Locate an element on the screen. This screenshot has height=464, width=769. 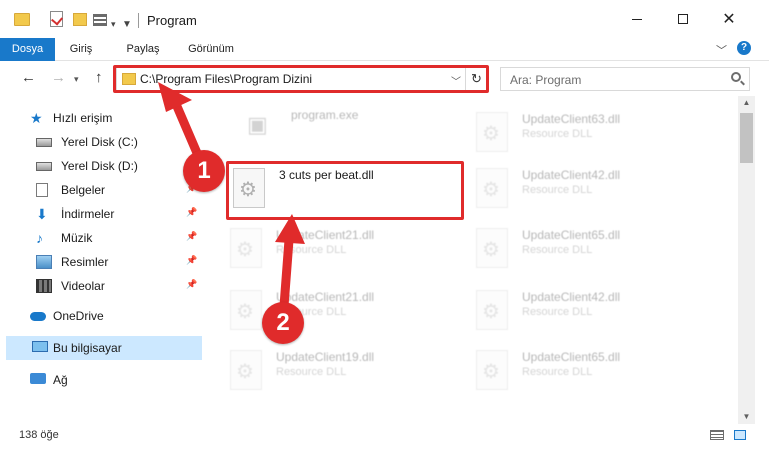
annotation-arrows is located at coordinates (231, 196).